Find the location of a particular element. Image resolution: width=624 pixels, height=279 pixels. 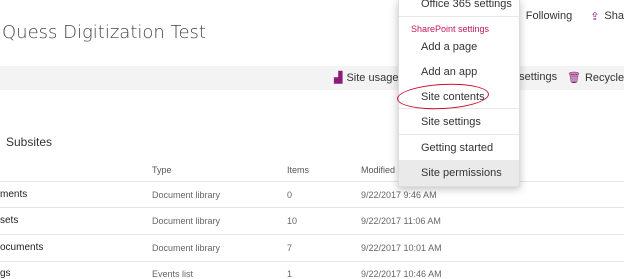

row-items: 0 is located at coordinates (290, 195).